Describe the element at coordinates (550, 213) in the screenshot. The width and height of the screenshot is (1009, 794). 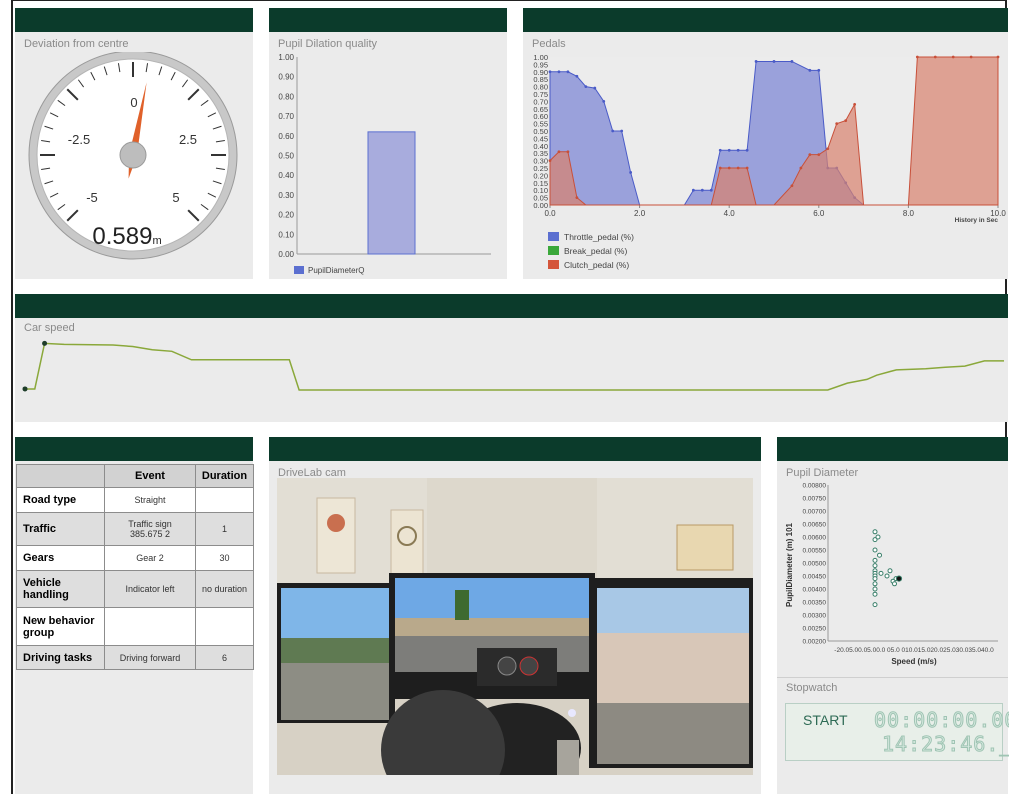
I see `x-tick-label: 0.0` at that location.